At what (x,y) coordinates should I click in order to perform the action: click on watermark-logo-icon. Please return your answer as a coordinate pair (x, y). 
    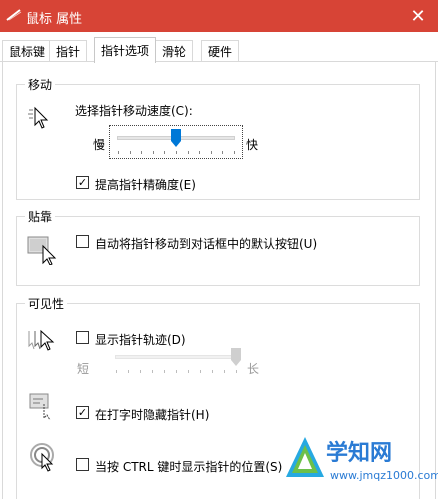
    Looking at the image, I should click on (305, 457).